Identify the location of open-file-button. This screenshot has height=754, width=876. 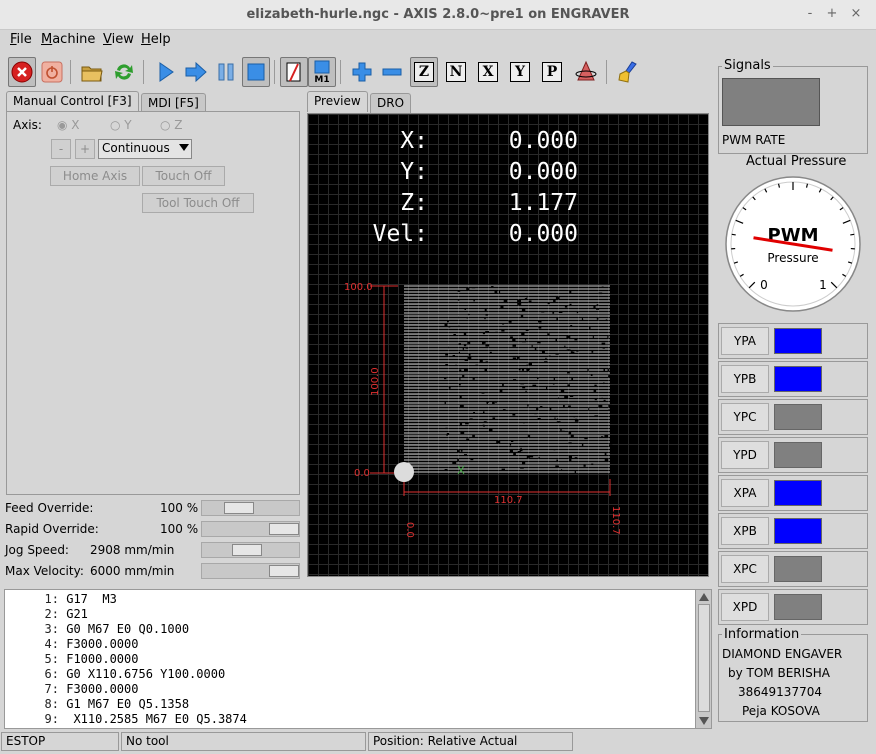
(92, 72).